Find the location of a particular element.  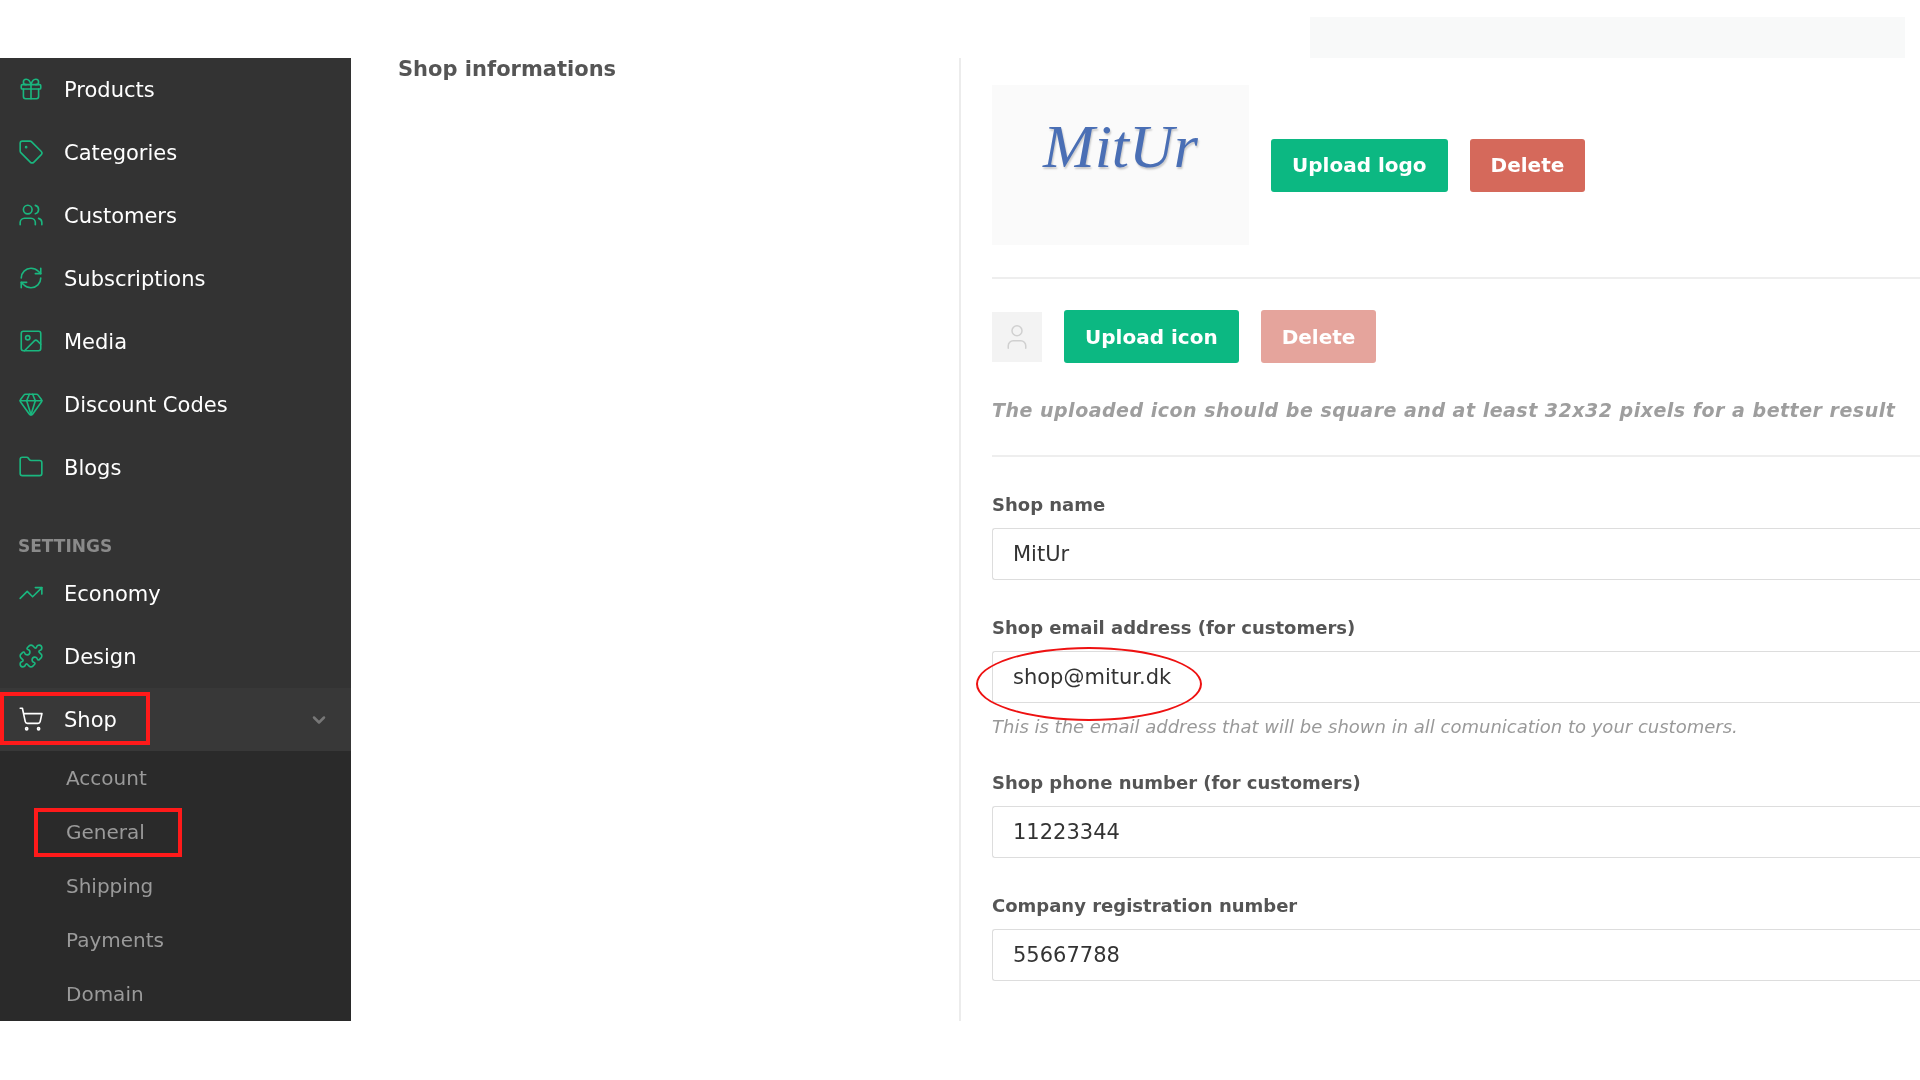

submenu-item: Account is located at coordinates (175, 778).